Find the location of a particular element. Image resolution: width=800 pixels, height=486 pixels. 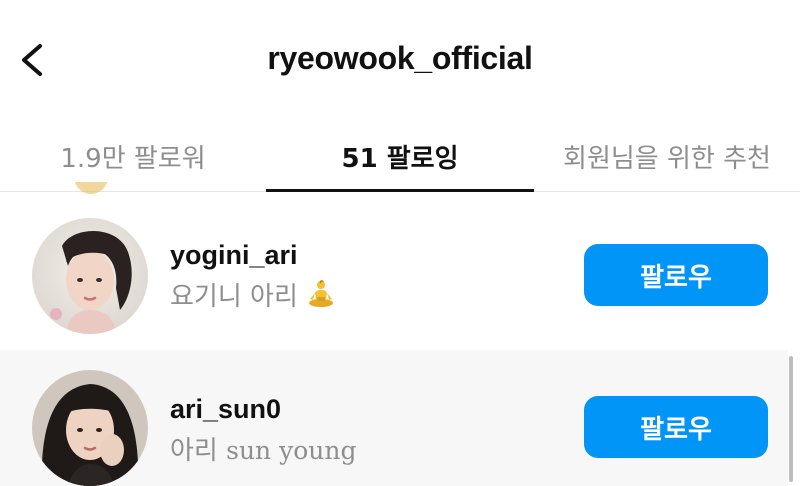

tab-suggested: 회원님을 위한 추천 is located at coordinates (667, 156).